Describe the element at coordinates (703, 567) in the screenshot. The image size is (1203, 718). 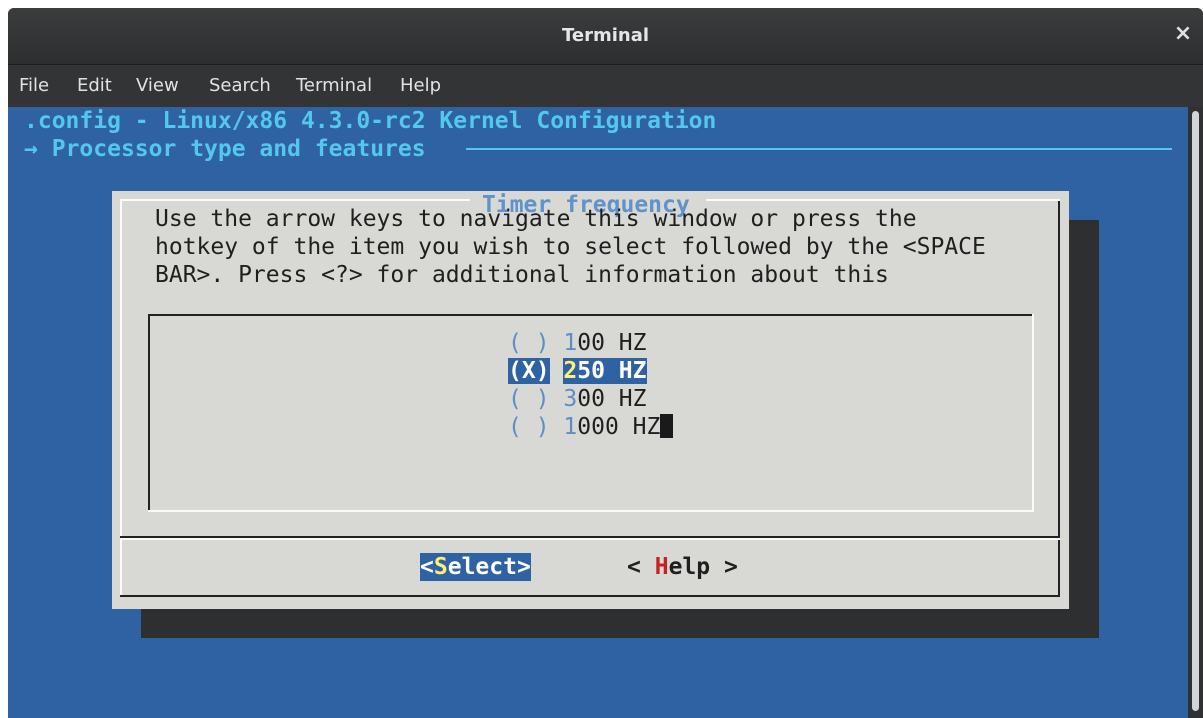
I see `button-label: elp >` at that location.